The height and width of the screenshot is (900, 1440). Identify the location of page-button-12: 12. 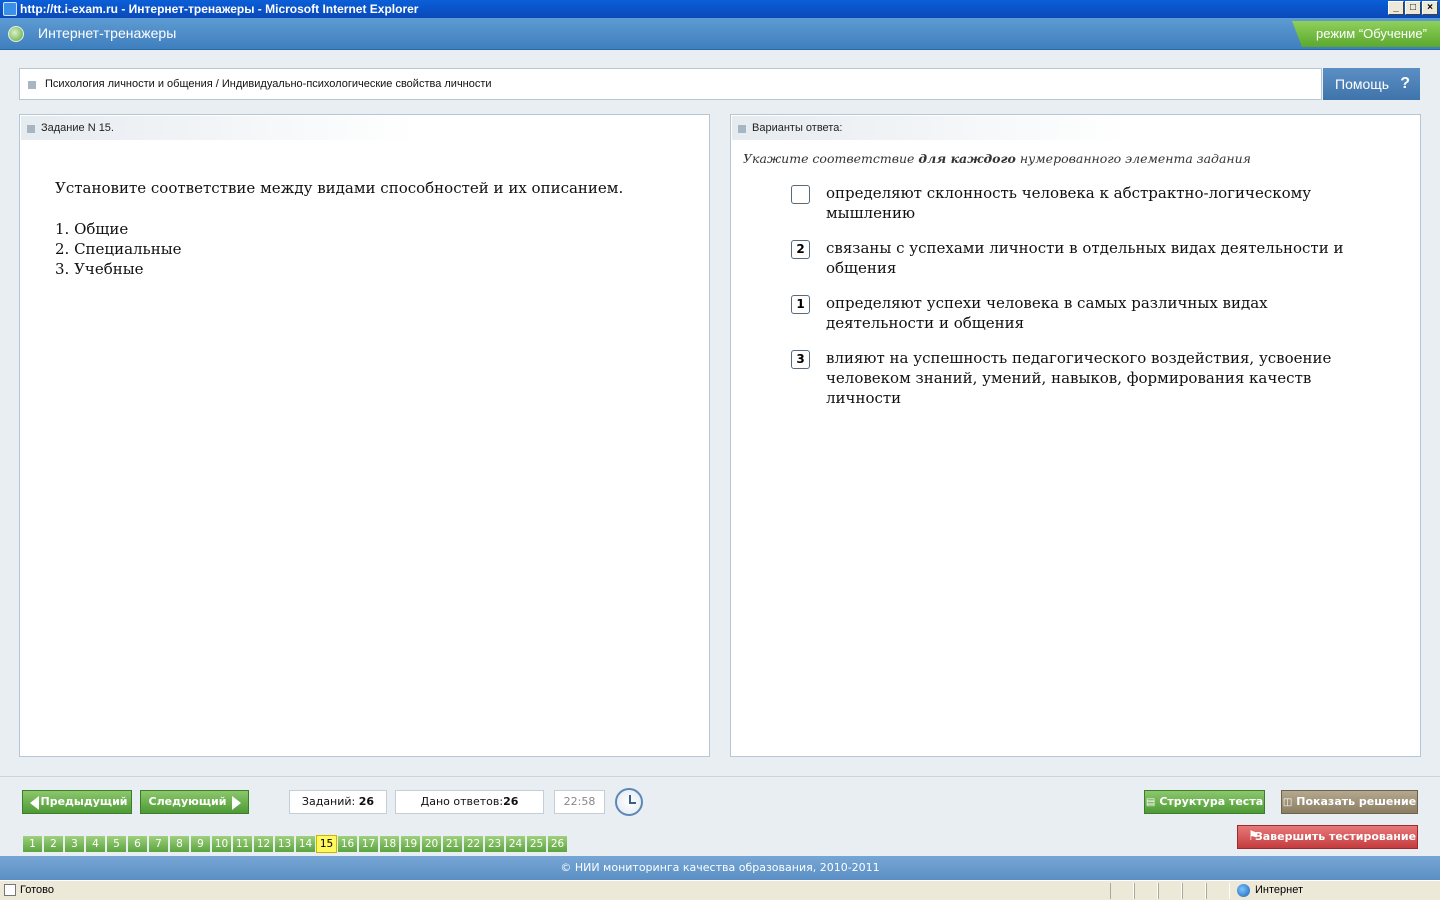
(263, 844).